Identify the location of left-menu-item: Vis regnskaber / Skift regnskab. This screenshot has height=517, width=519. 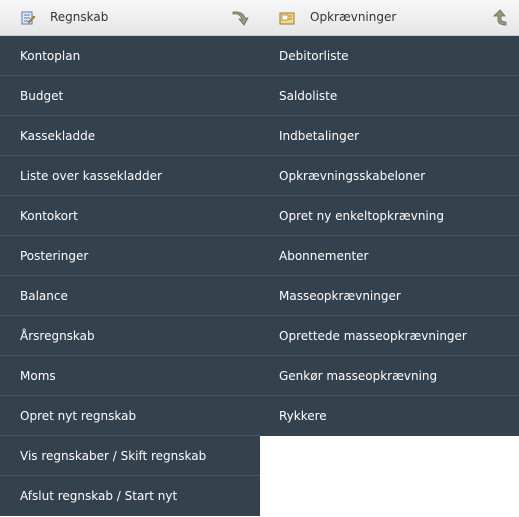
(130, 456).